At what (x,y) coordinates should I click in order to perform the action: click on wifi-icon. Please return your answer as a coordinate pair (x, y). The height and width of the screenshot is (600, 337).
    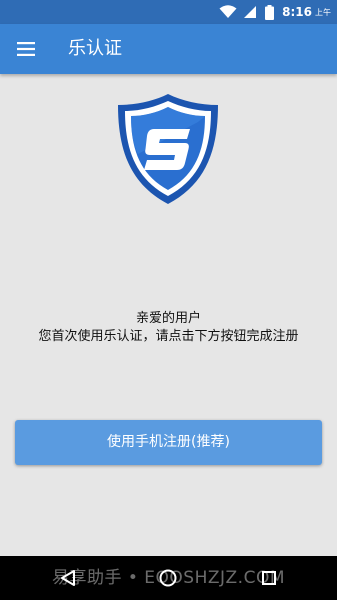
    Looking at the image, I should click on (228, 12).